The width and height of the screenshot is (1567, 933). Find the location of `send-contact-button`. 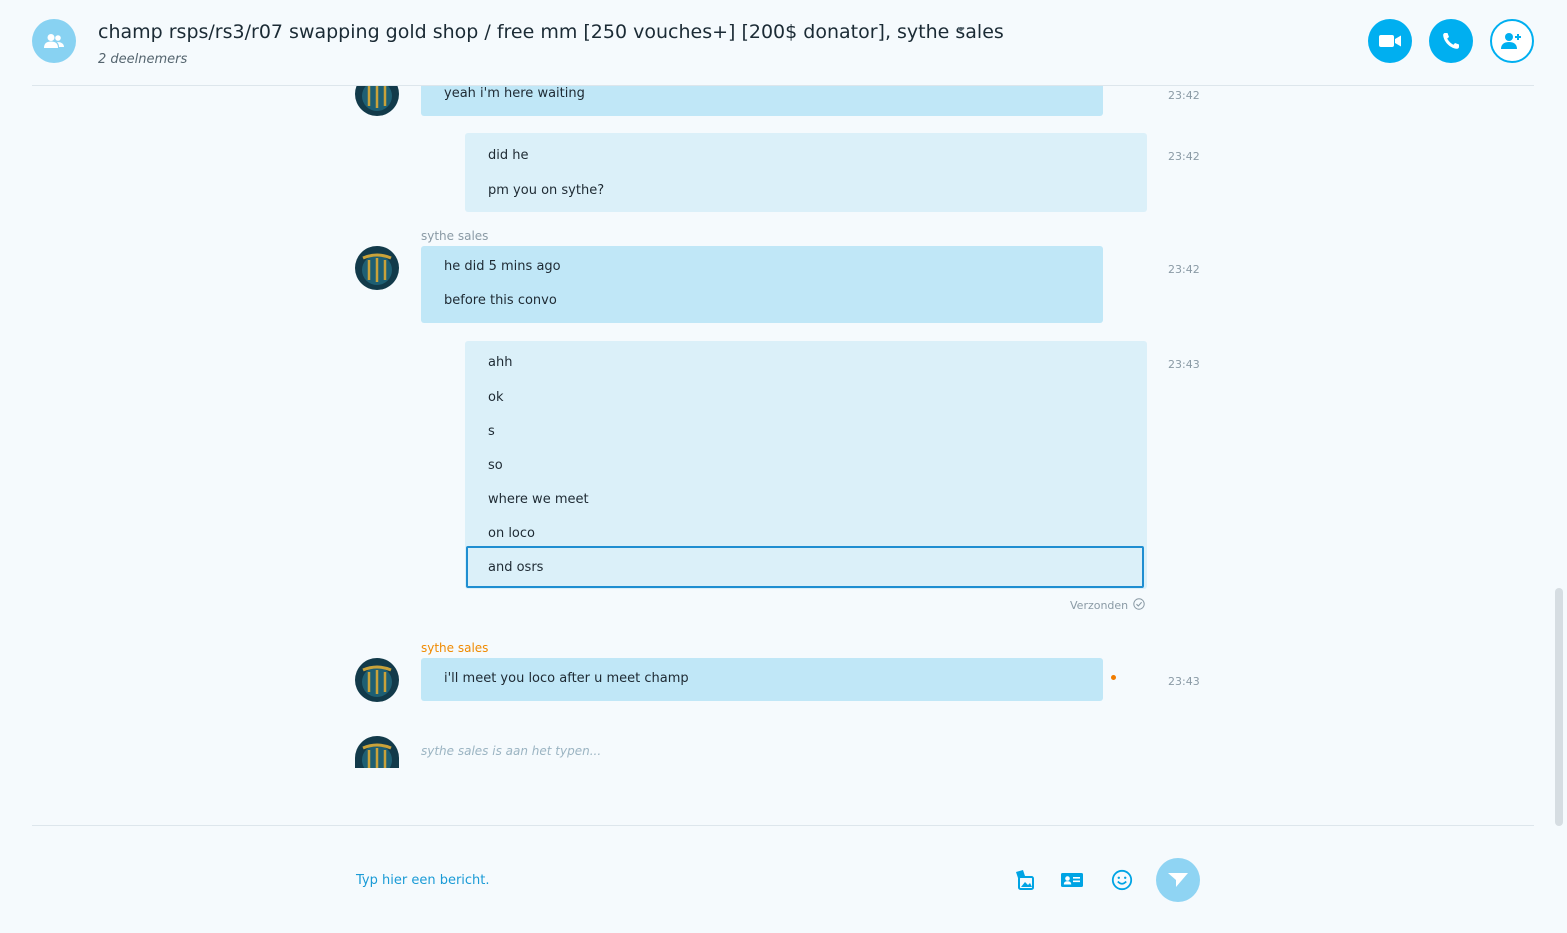

send-contact-button is located at coordinates (1072, 880).